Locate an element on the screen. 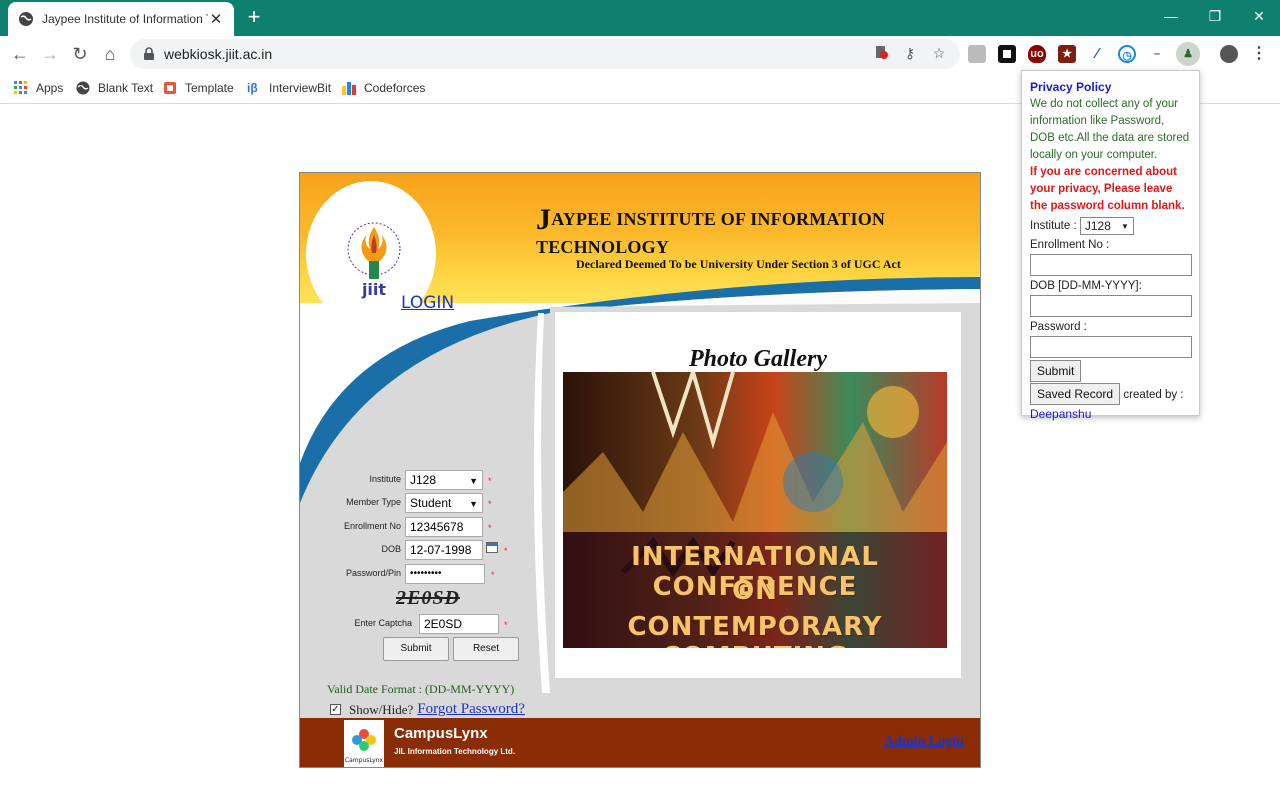 This screenshot has width=1280, height=800. popup-institute-label: Institute : is located at coordinates (1053, 226).